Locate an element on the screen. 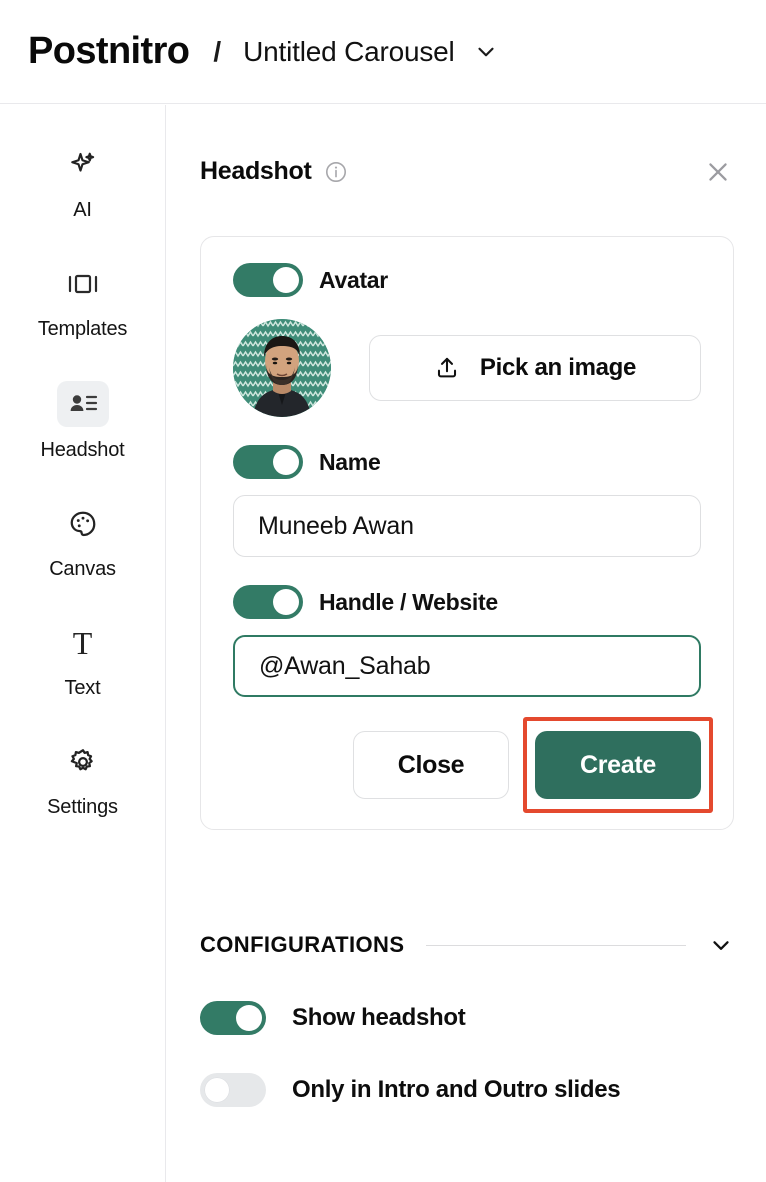 The image size is (766, 1182). handle-toggle is located at coordinates (268, 602).